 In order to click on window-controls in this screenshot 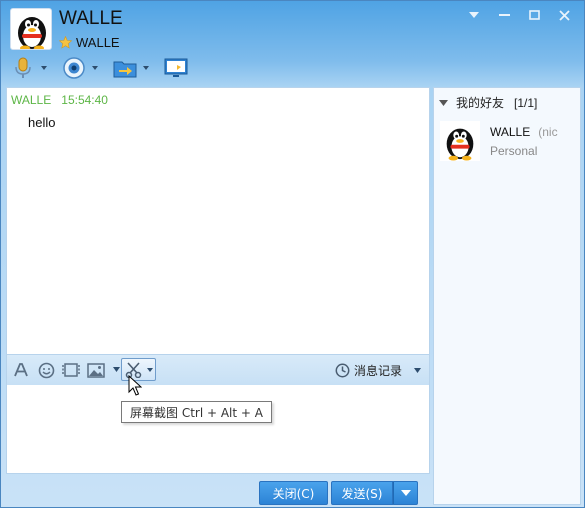, I will do `click(519, 15)`.